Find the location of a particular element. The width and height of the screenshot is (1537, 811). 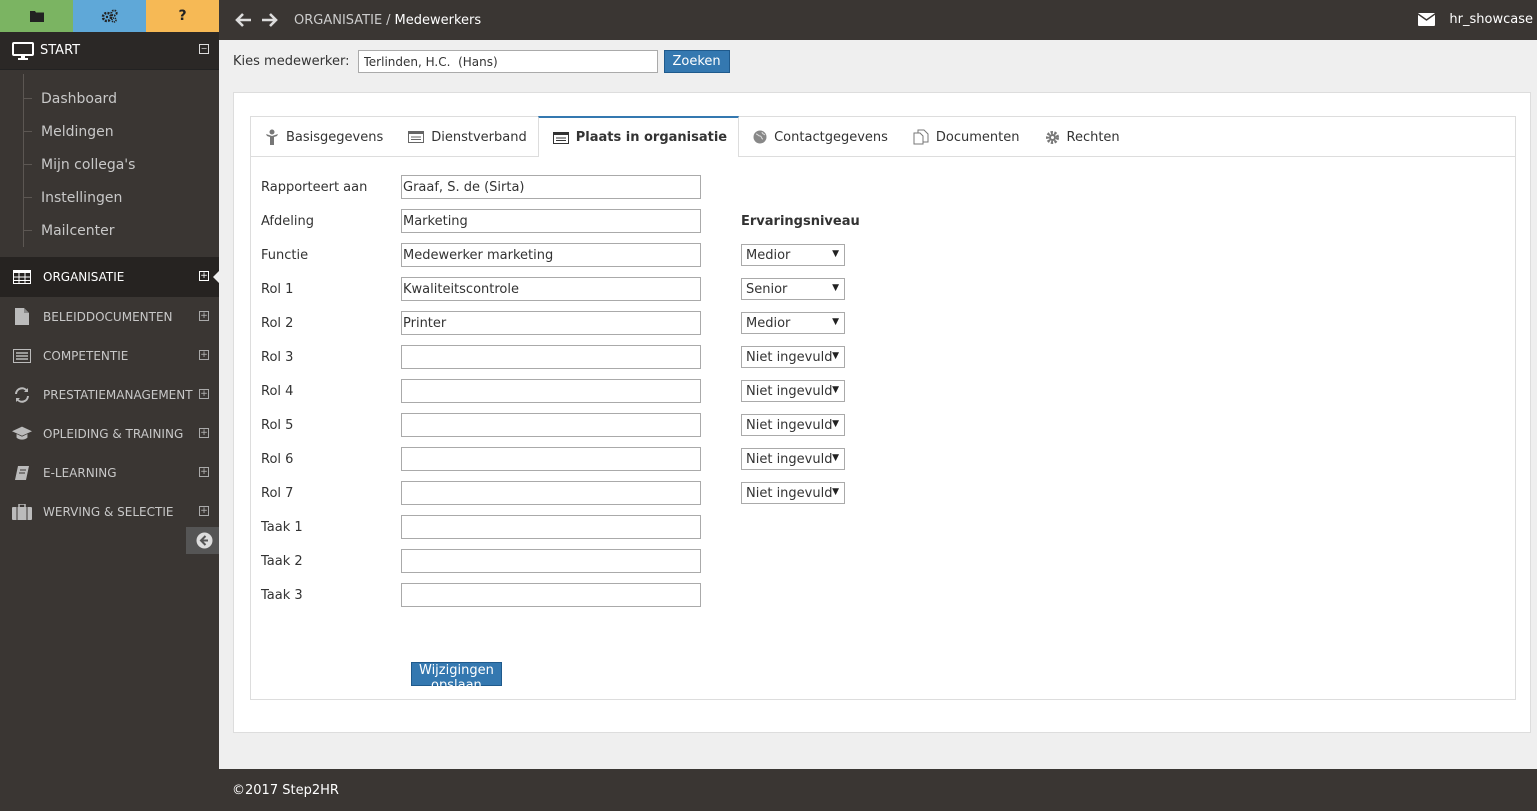

functie-input is located at coordinates (551, 255).